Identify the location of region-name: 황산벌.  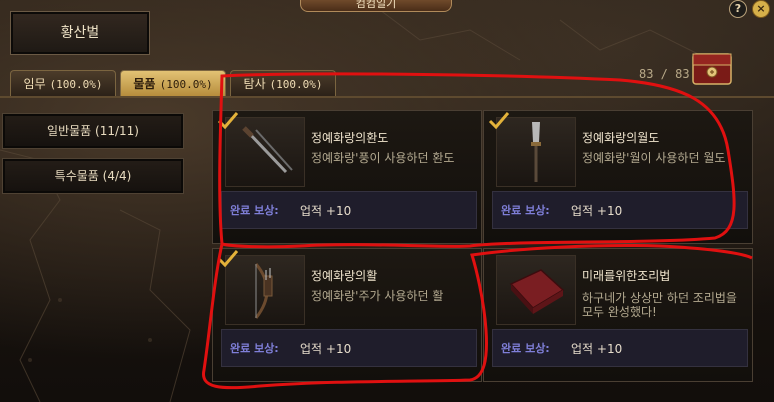
(80, 33).